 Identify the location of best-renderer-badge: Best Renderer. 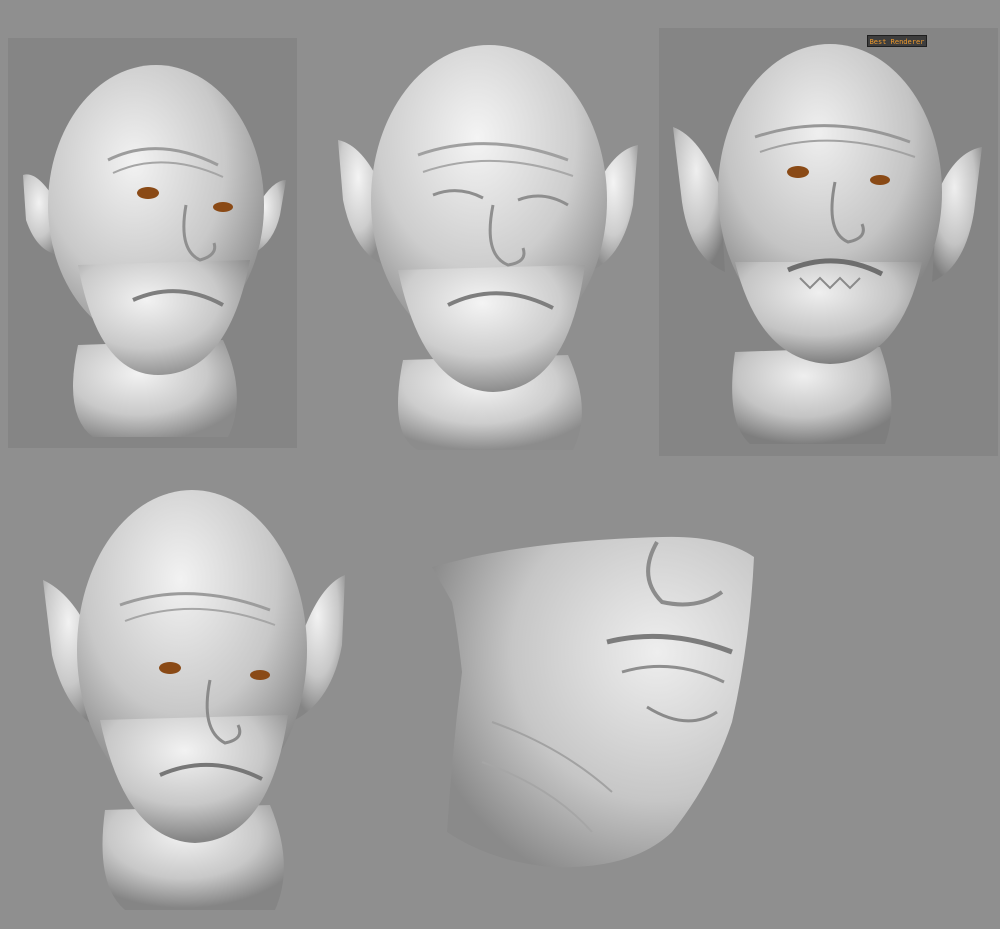
(897, 41).